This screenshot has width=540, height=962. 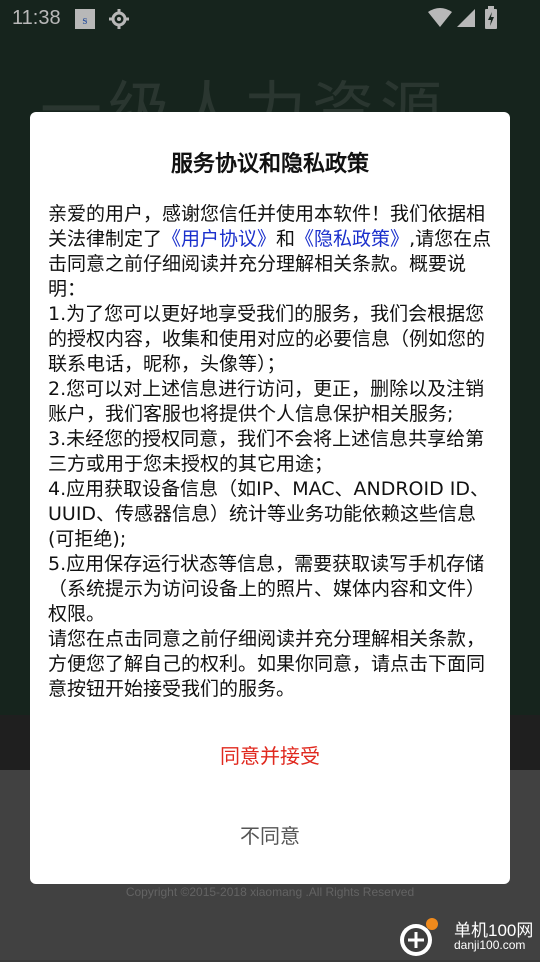 I want to click on and-text: 和, so click(x=286, y=239).